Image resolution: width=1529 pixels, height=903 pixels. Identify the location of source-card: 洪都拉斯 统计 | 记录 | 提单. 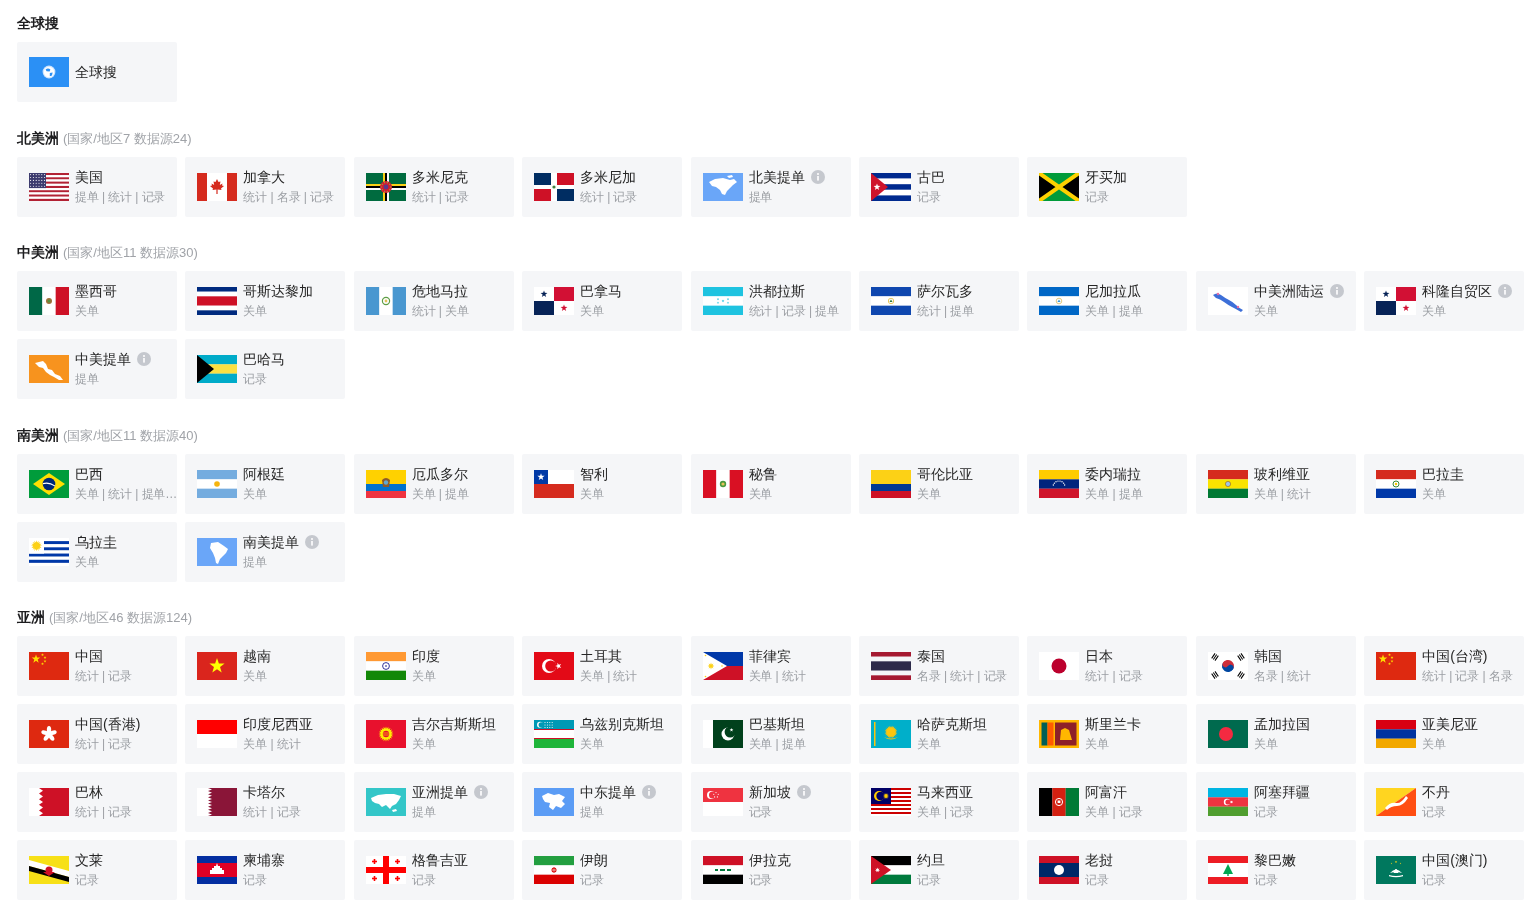
(770, 301).